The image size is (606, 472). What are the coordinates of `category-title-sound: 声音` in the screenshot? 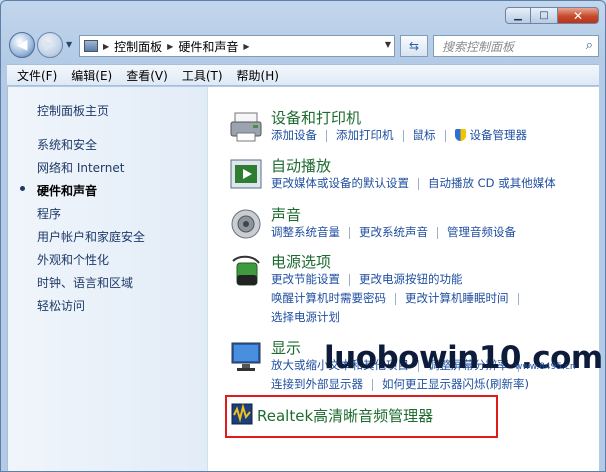 It's located at (286, 214).